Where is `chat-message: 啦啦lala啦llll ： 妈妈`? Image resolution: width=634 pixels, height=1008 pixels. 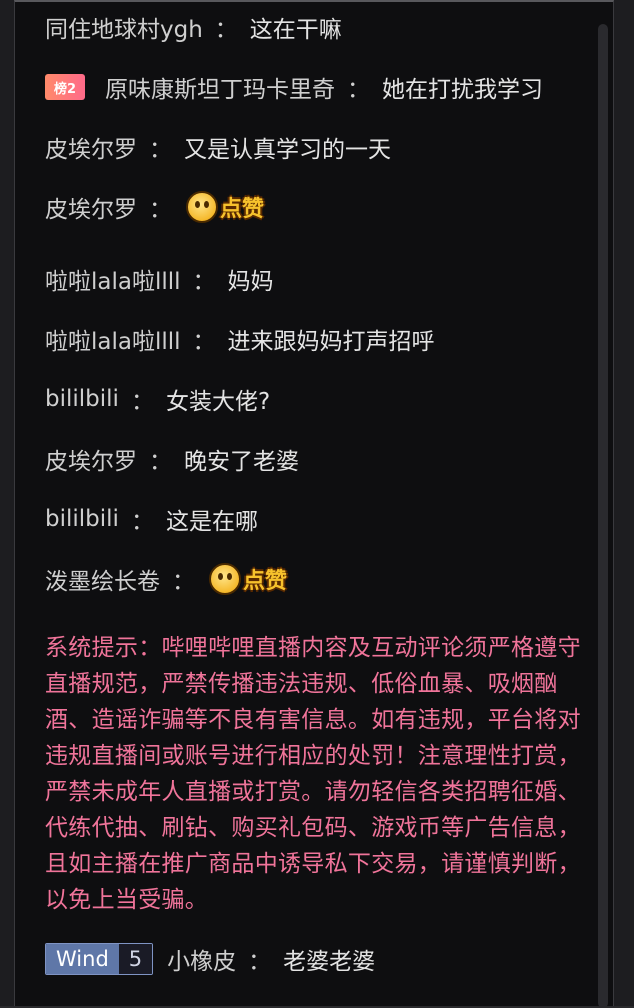
chat-message: 啦啦lala啦llll ： 妈妈 is located at coordinates (159, 279).